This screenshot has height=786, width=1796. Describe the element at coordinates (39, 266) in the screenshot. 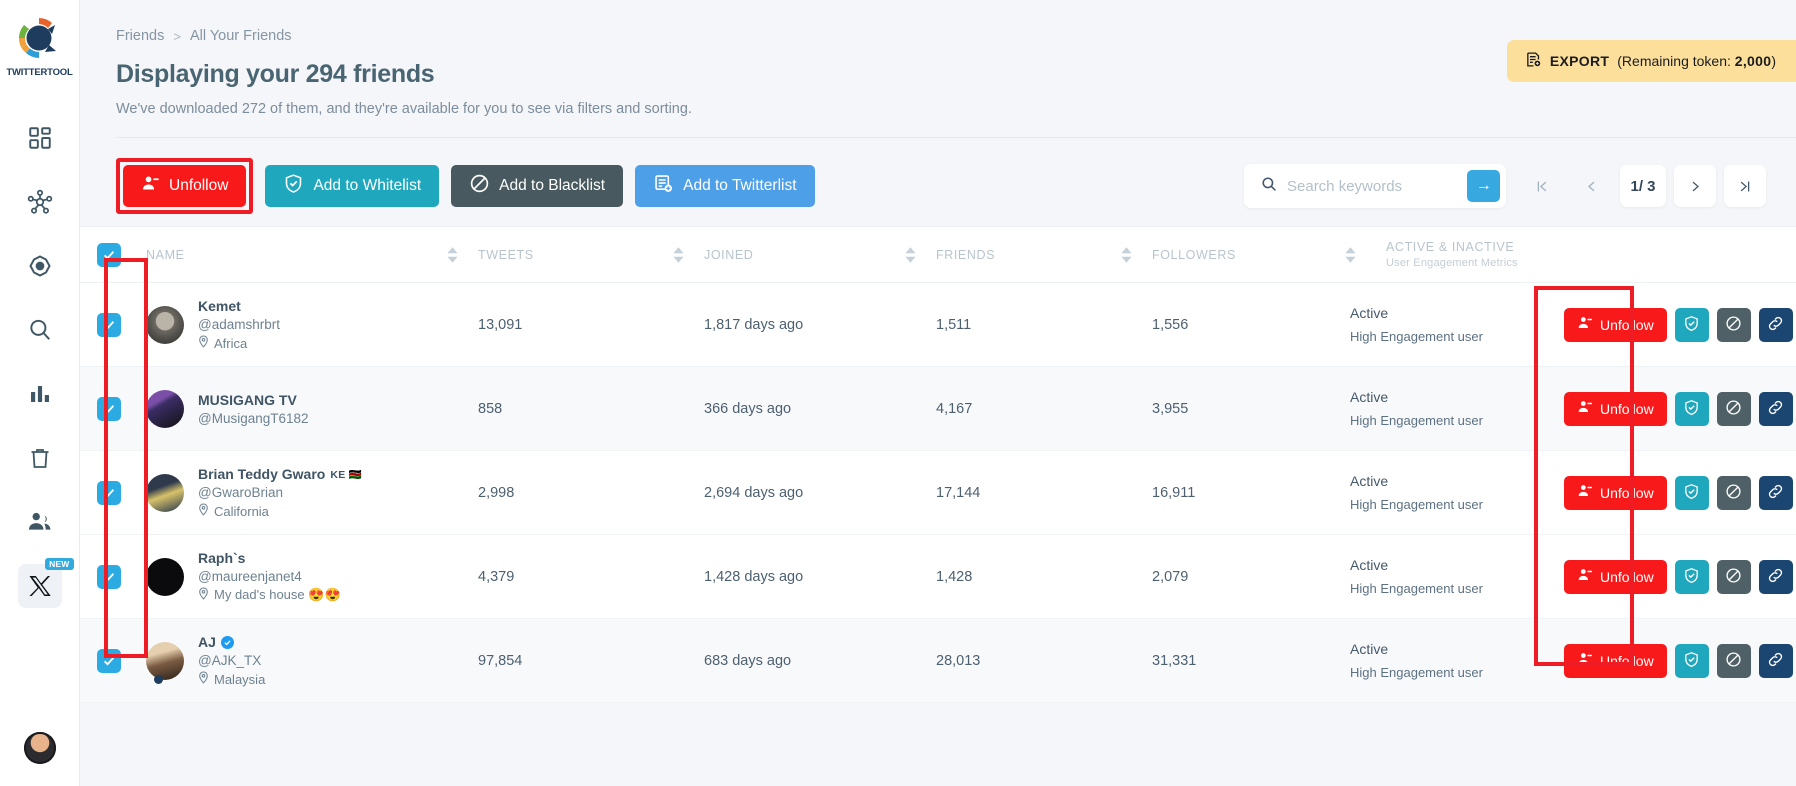

I see `sidebar-item-target` at that location.